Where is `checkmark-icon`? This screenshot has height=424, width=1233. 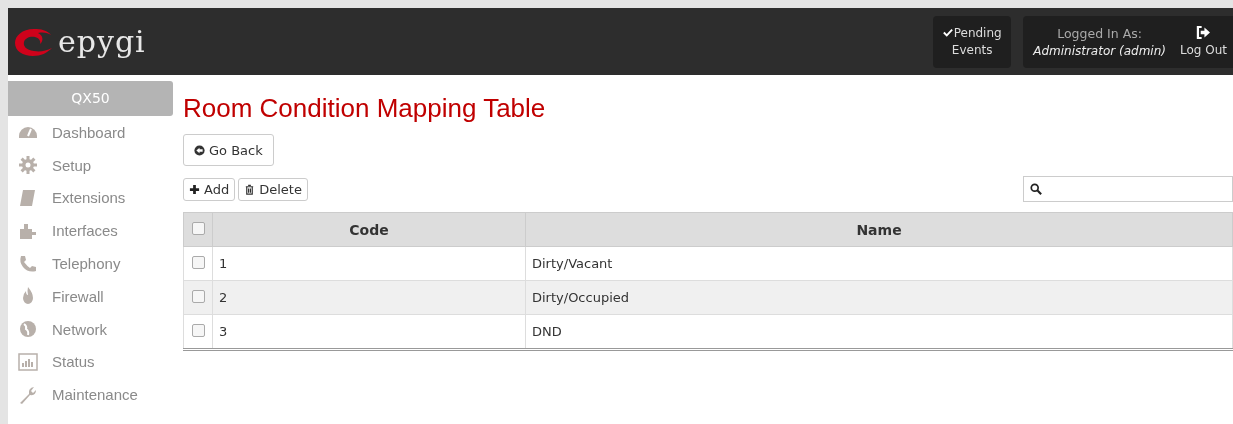 checkmark-icon is located at coordinates (947, 32).